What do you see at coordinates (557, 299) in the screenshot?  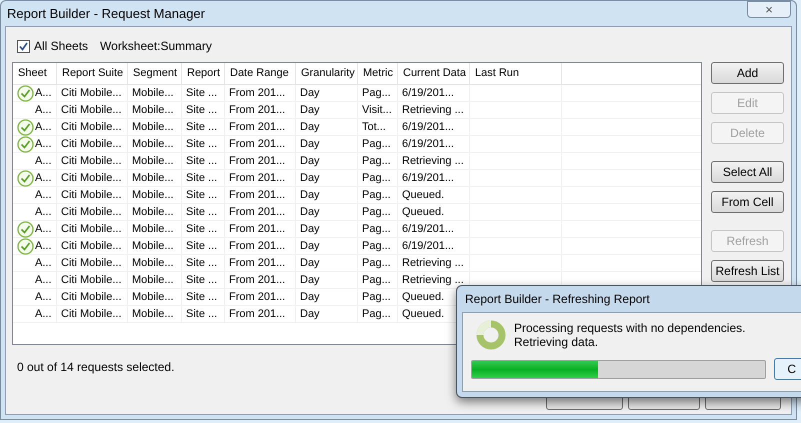 I see `dialog-title: Report Builder - Refreshing Report` at bounding box center [557, 299].